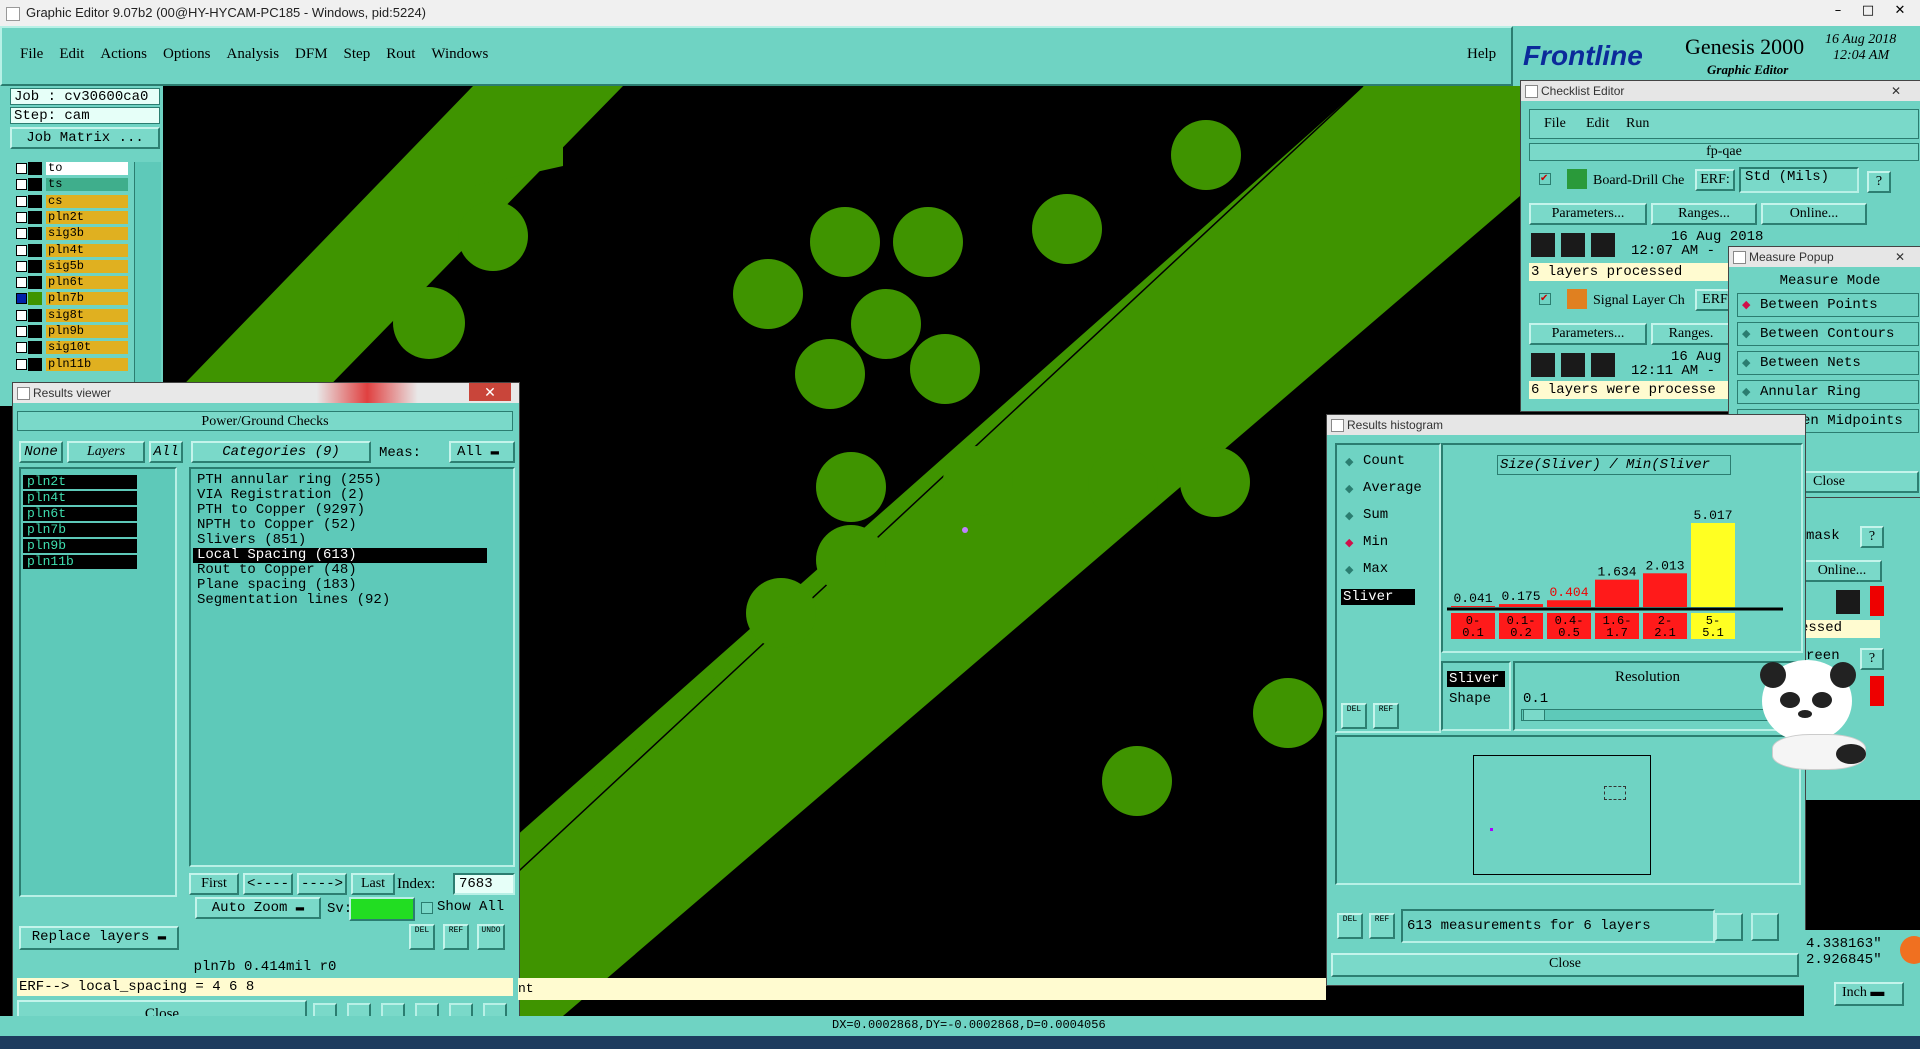 Image resolution: width=1920 pixels, height=1049 pixels. What do you see at coordinates (1388, 463) in the screenshot?
I see `histogram-option: ◆ Count` at bounding box center [1388, 463].